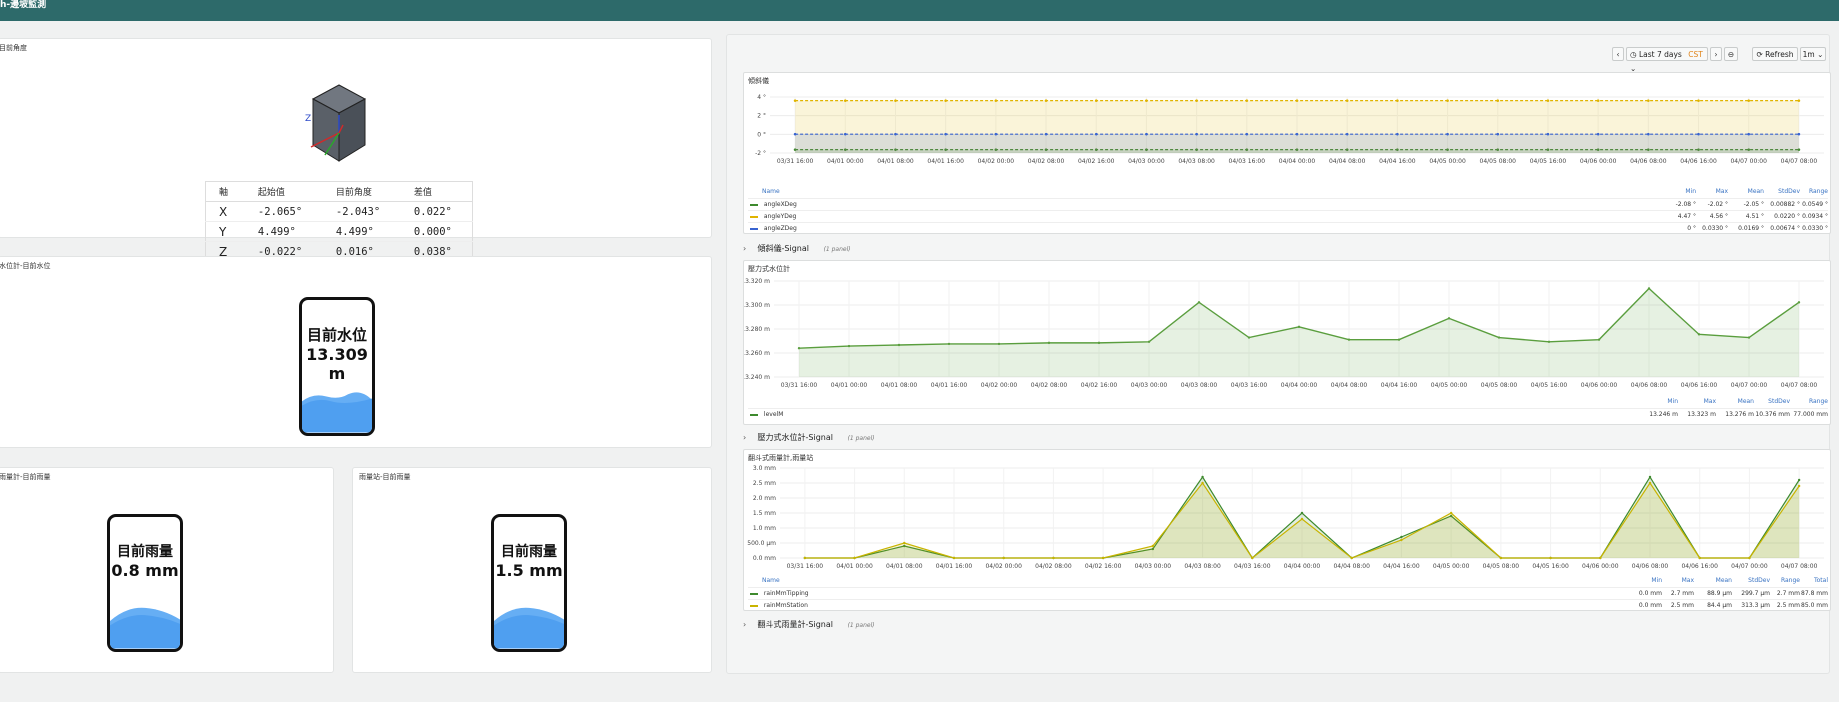 This screenshot has height=702, width=1839. Describe the element at coordinates (1775, 54) in the screenshot. I see `refresh-button: ⟳ Refresh` at that location.